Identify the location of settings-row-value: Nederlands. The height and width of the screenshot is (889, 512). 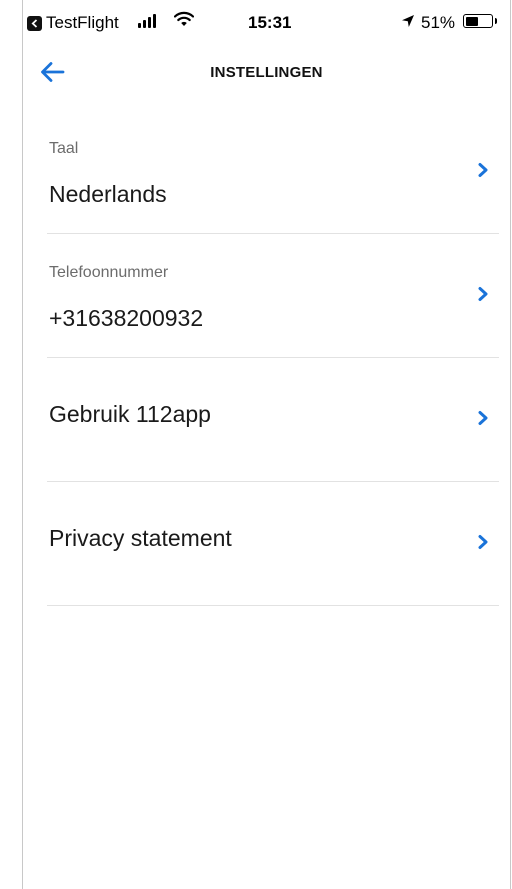
(108, 194).